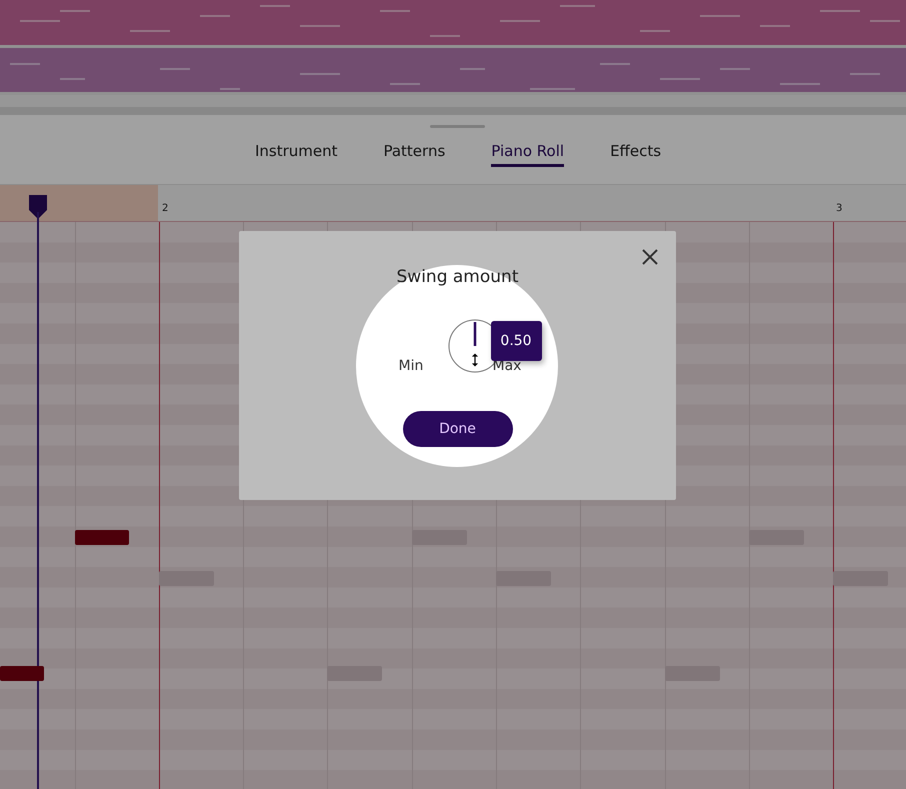 The width and height of the screenshot is (906, 789). What do you see at coordinates (507, 366) in the screenshot?
I see `max-label: Max` at bounding box center [507, 366].